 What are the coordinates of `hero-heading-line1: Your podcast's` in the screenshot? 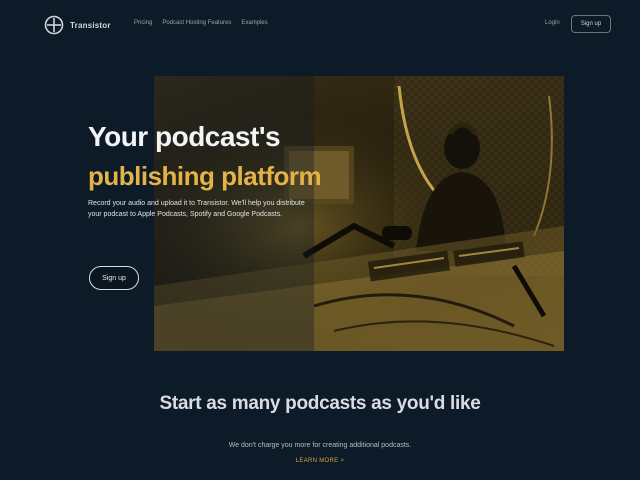 It's located at (184, 136).